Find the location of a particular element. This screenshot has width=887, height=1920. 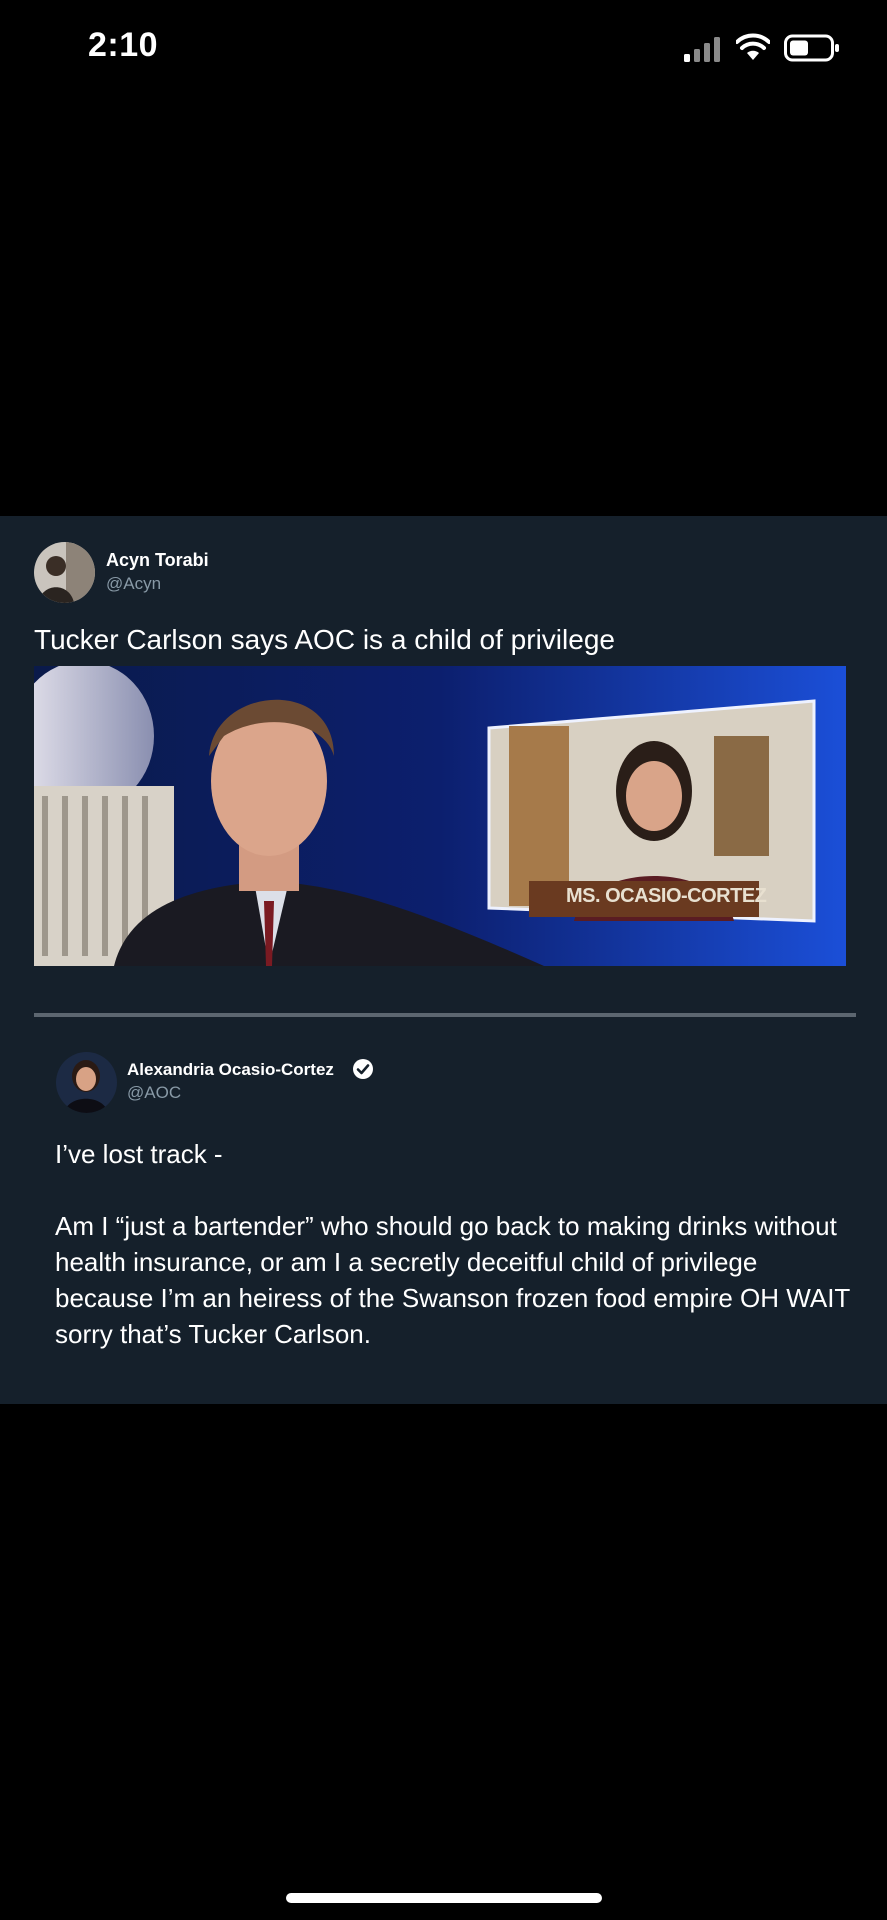

author-handle: @Acyn is located at coordinates (133, 584).